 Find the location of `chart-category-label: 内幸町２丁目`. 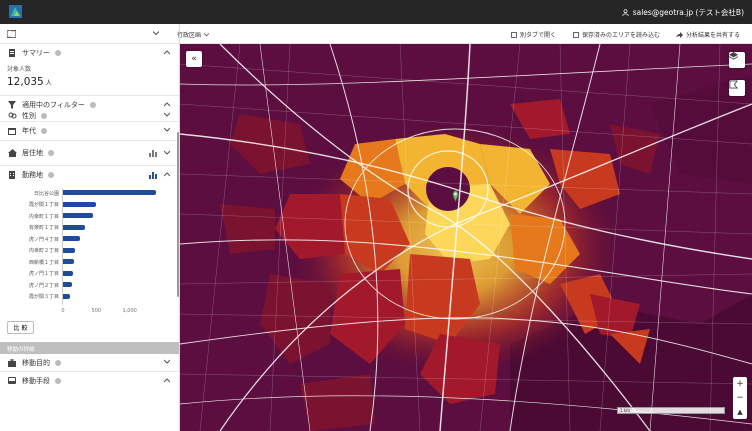

chart-category-label: 内幸町２丁目 is located at coordinates (43, 251).